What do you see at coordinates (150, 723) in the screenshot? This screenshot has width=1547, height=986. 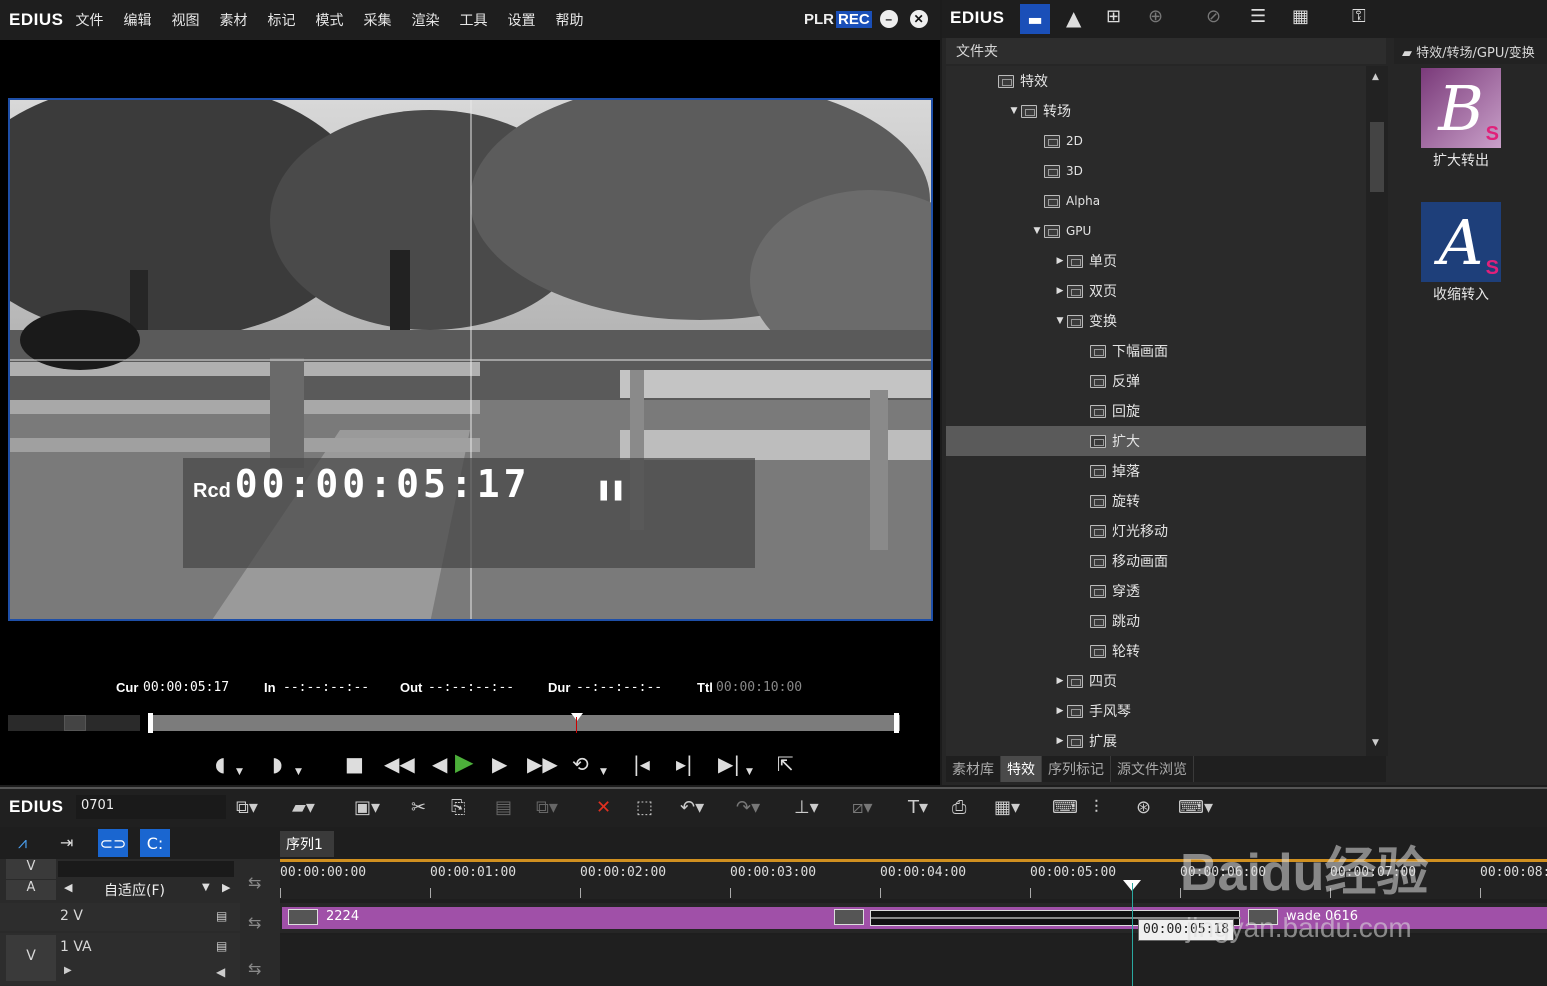 I see `in-handle` at bounding box center [150, 723].